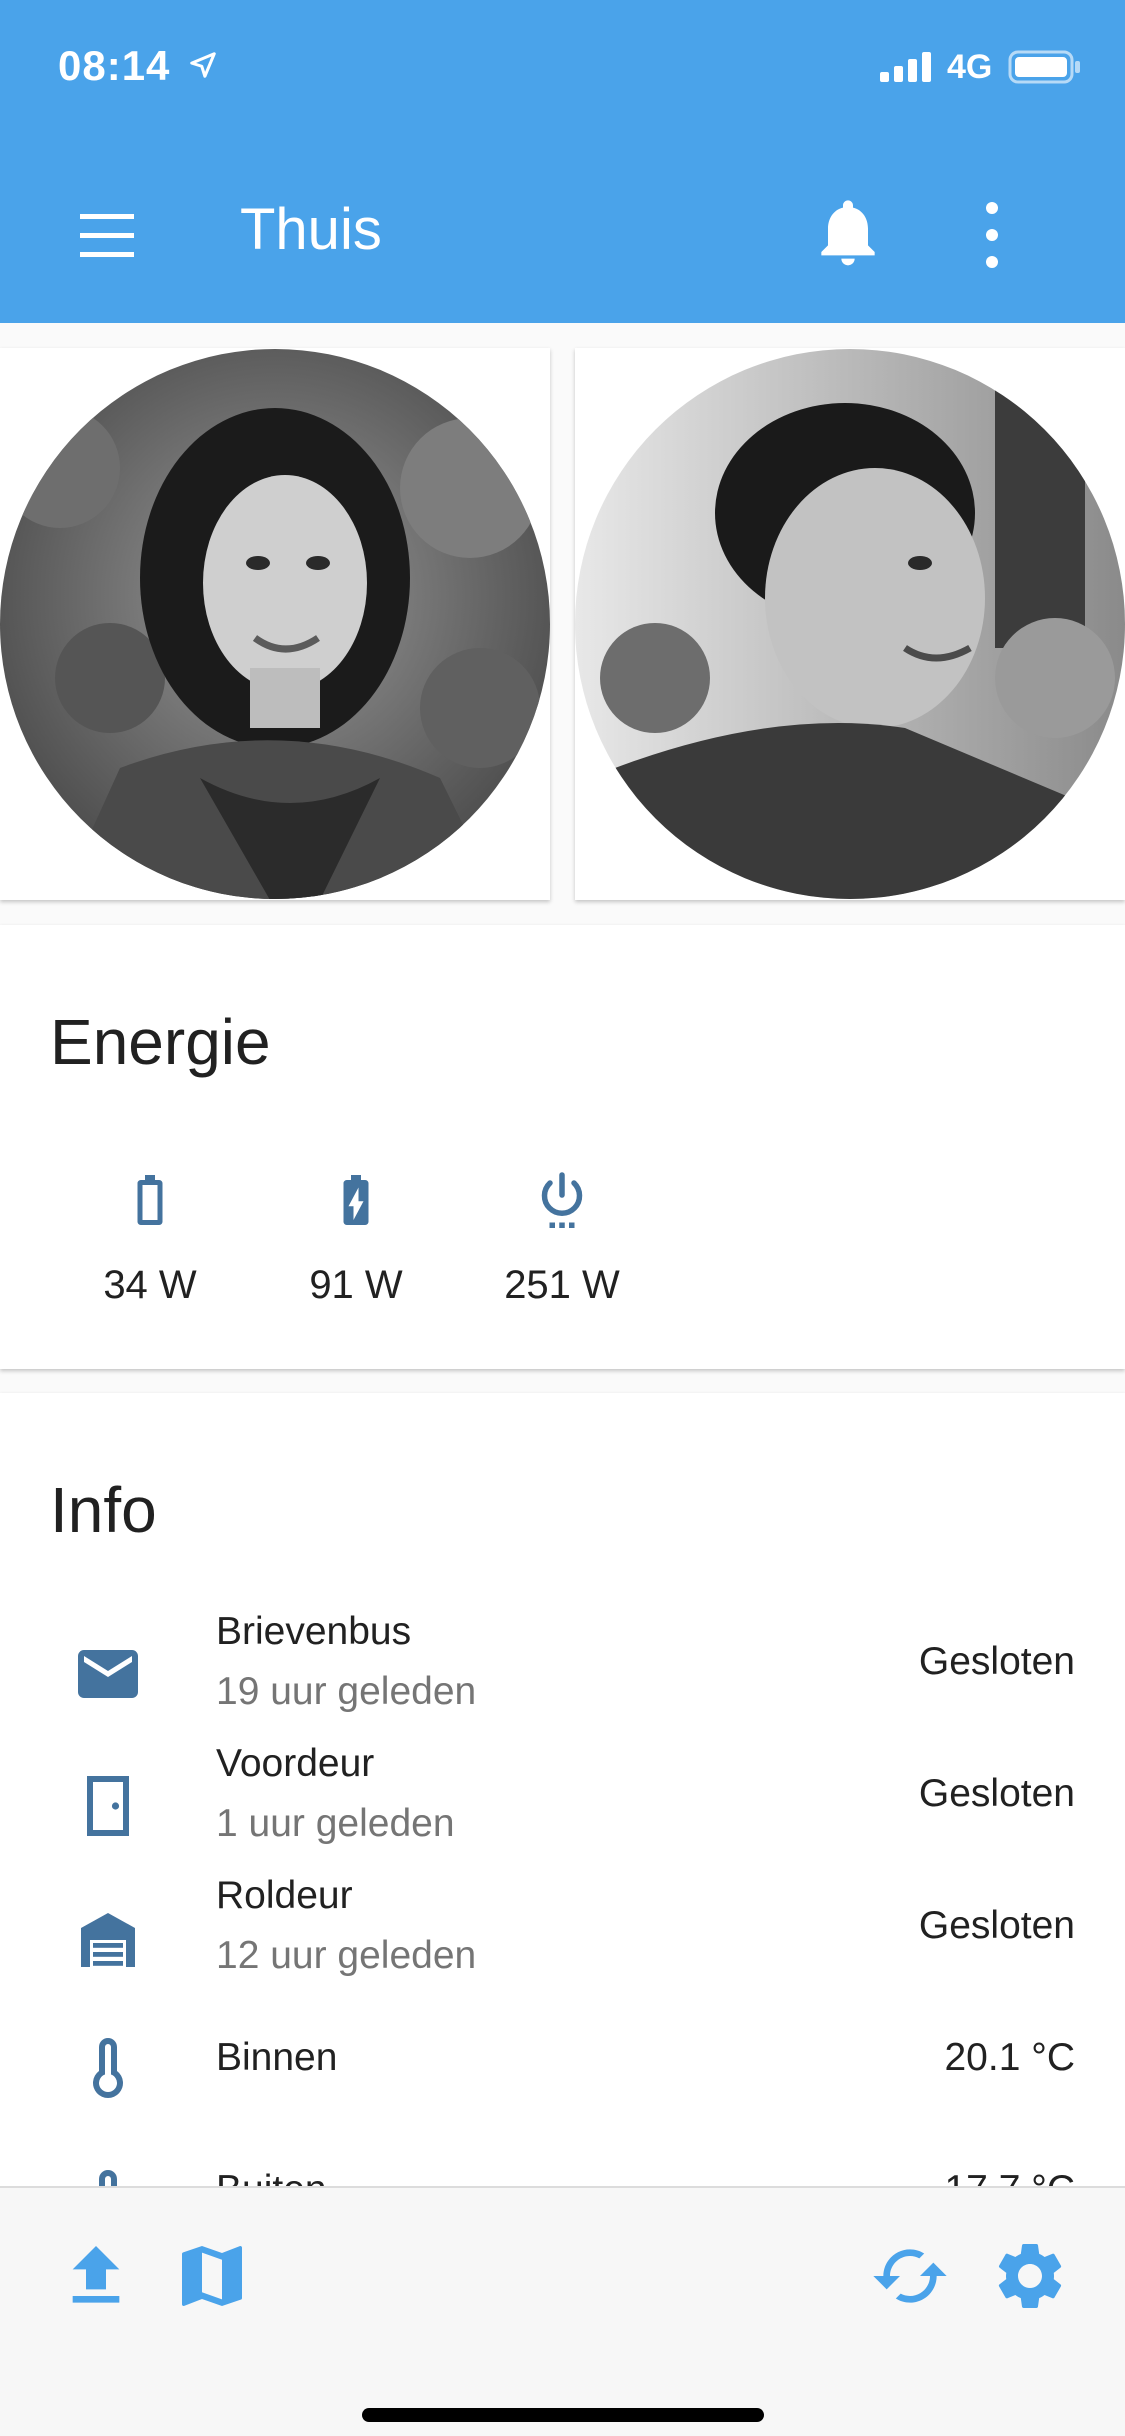  Describe the element at coordinates (103, 1510) in the screenshot. I see `info-title: Info` at that location.